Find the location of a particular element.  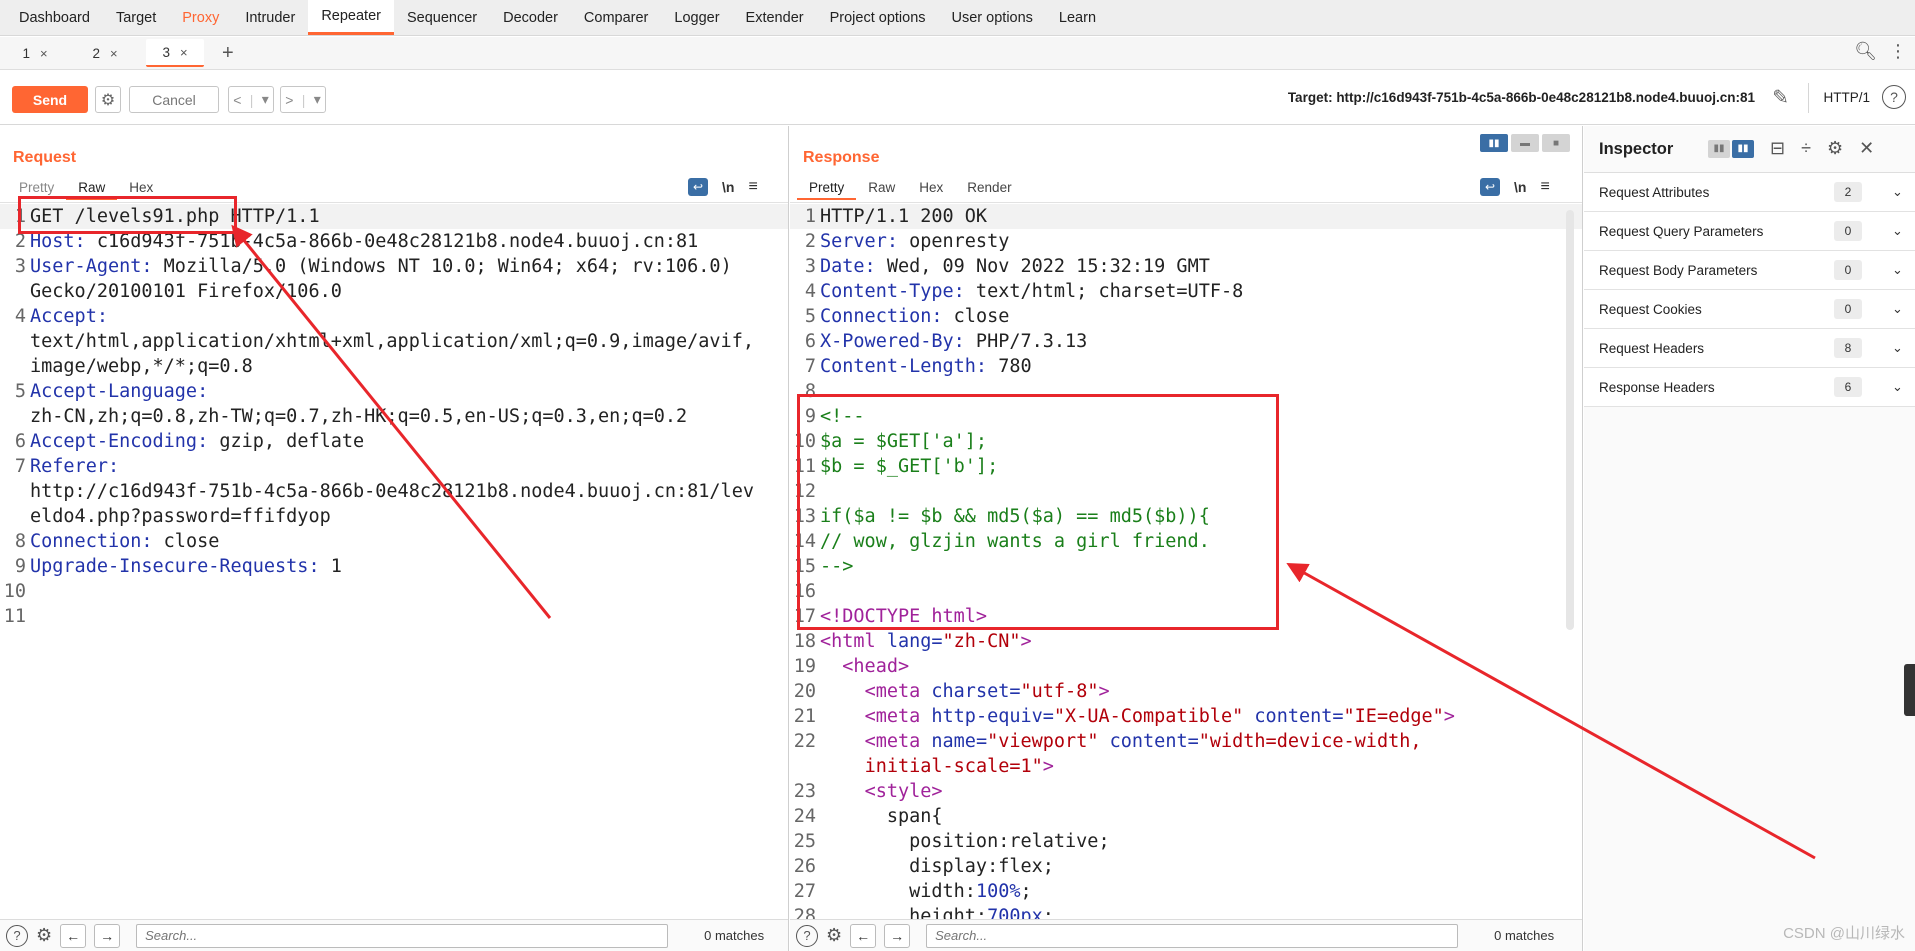

annotation-arrow-to-response is located at coordinates (1551, 711).